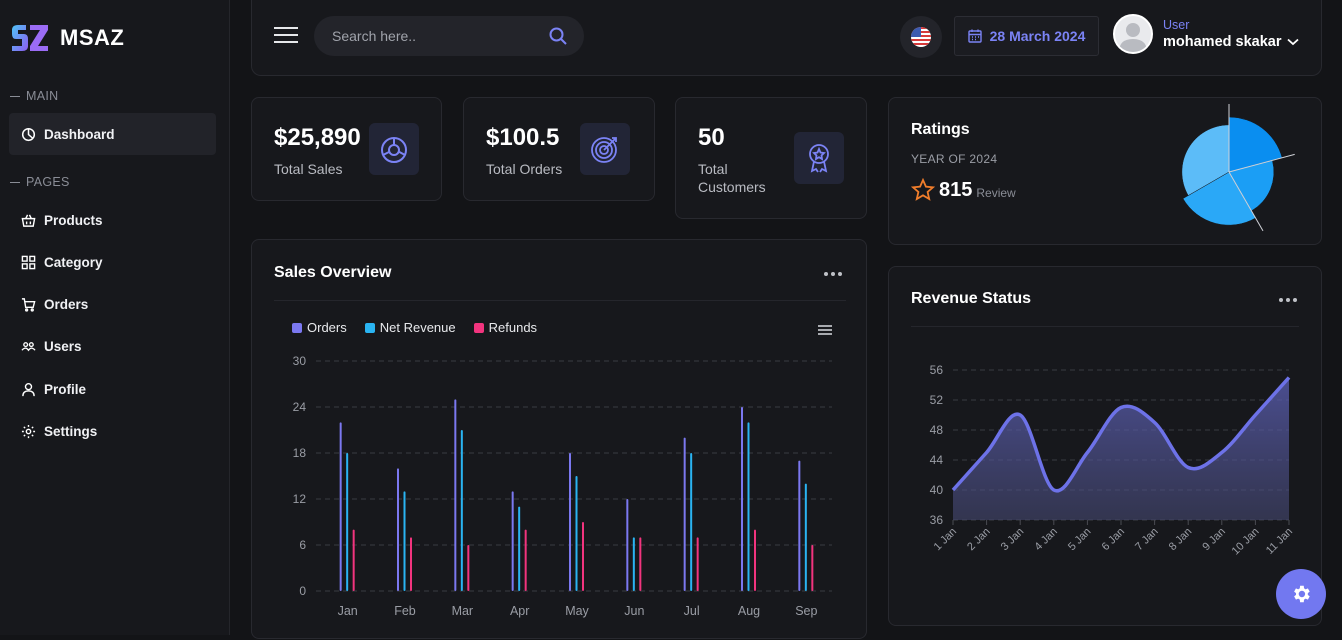 This screenshot has height=640, width=1342. I want to click on sidebar-item-dashboard: Dashboard, so click(112, 134).